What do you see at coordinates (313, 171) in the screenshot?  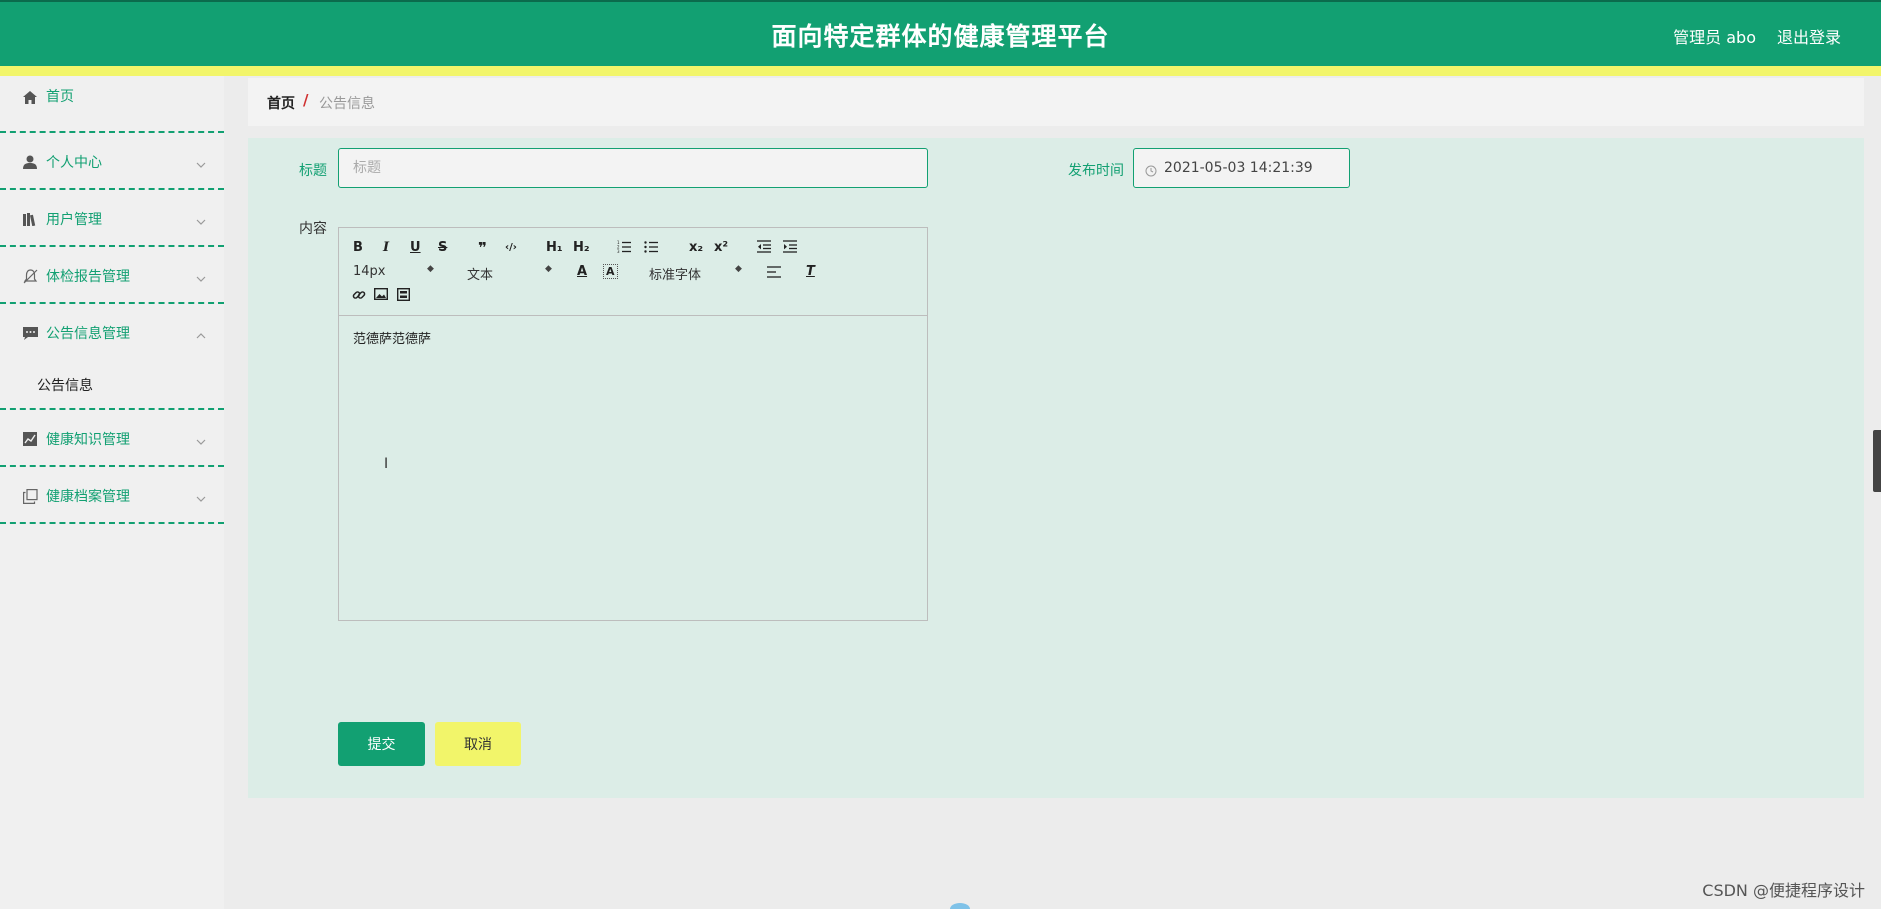 I see `title-label: 标题` at bounding box center [313, 171].